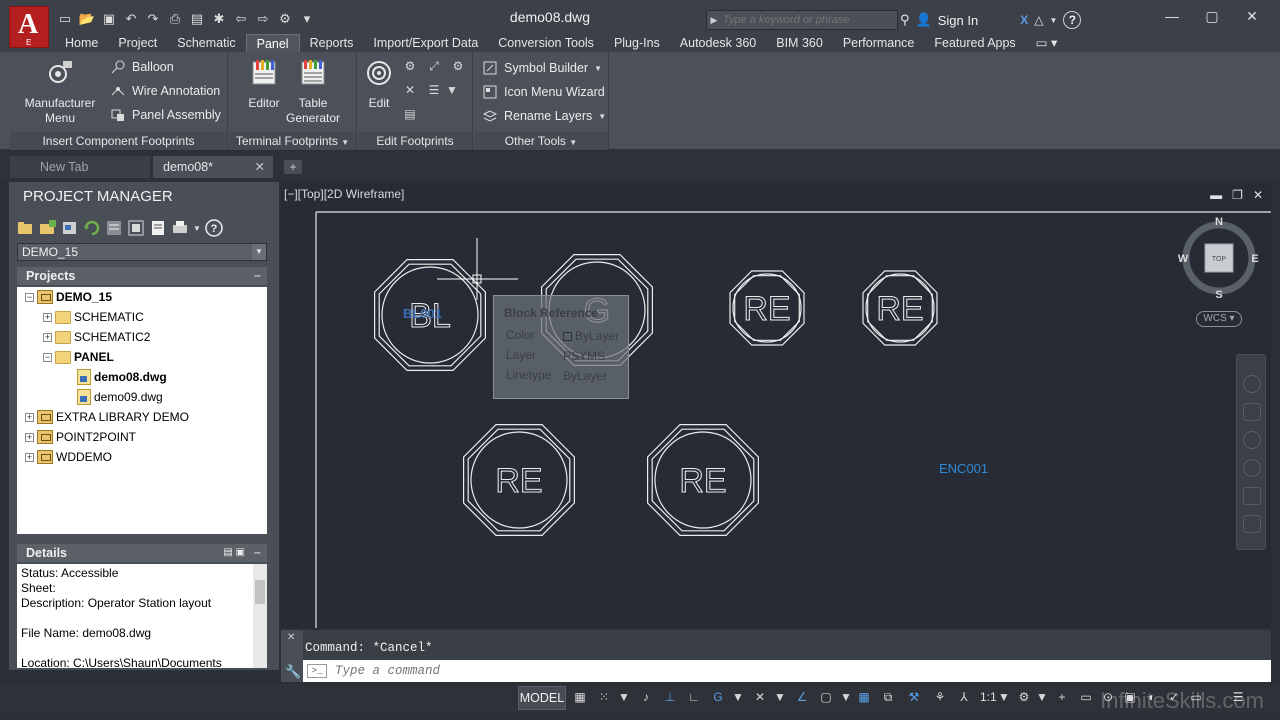  What do you see at coordinates (26, 228) in the screenshot?
I see `open-project-icon` at bounding box center [26, 228].